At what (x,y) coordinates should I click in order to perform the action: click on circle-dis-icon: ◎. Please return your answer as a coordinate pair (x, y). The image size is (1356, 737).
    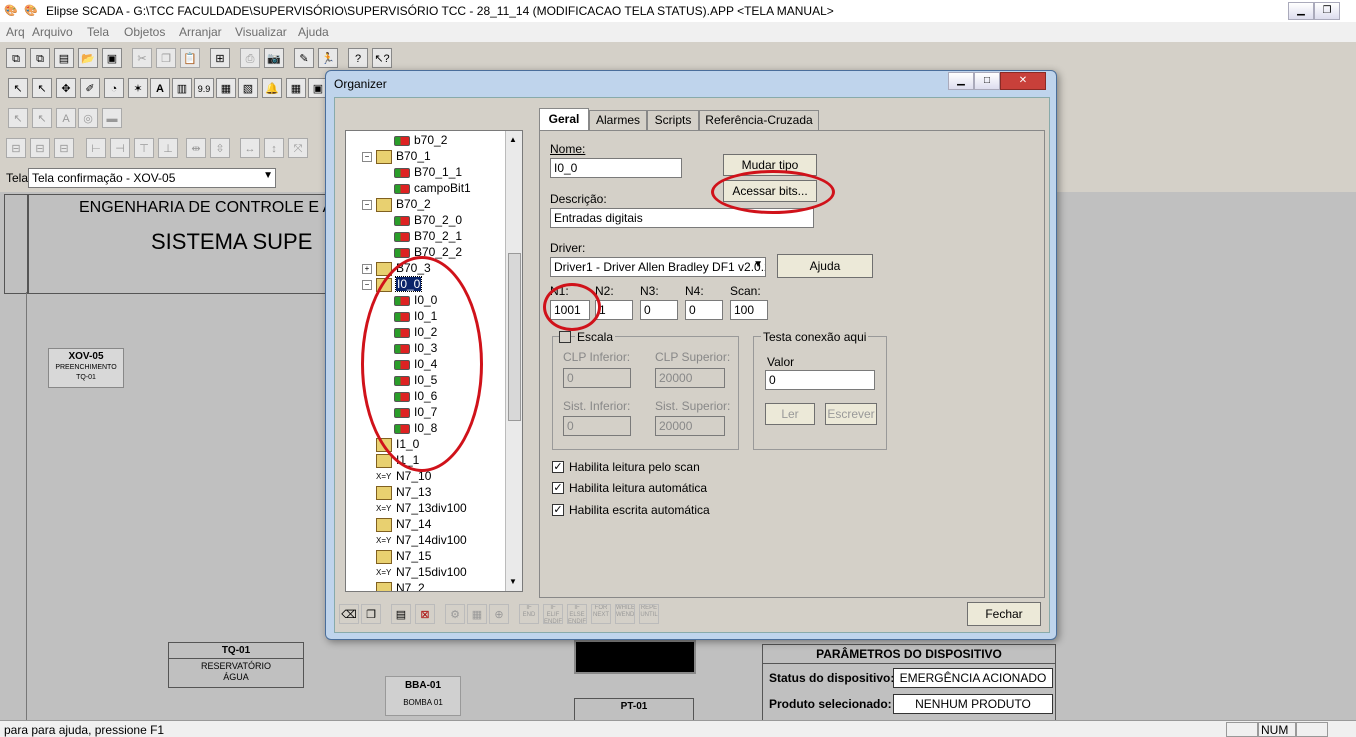
    Looking at the image, I should click on (88, 118).